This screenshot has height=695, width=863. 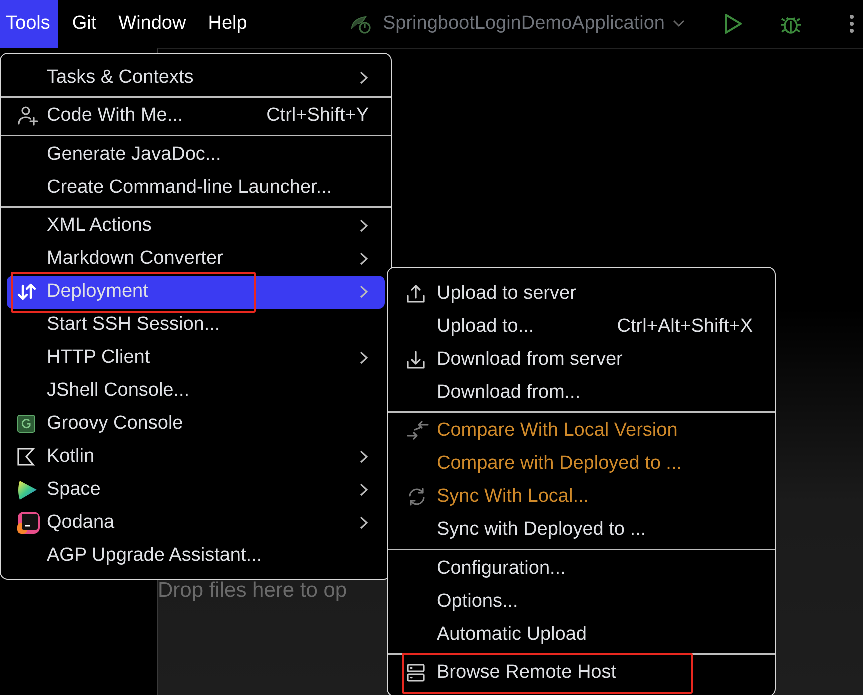 I want to click on menu-item: Markdown Converter, so click(x=196, y=259).